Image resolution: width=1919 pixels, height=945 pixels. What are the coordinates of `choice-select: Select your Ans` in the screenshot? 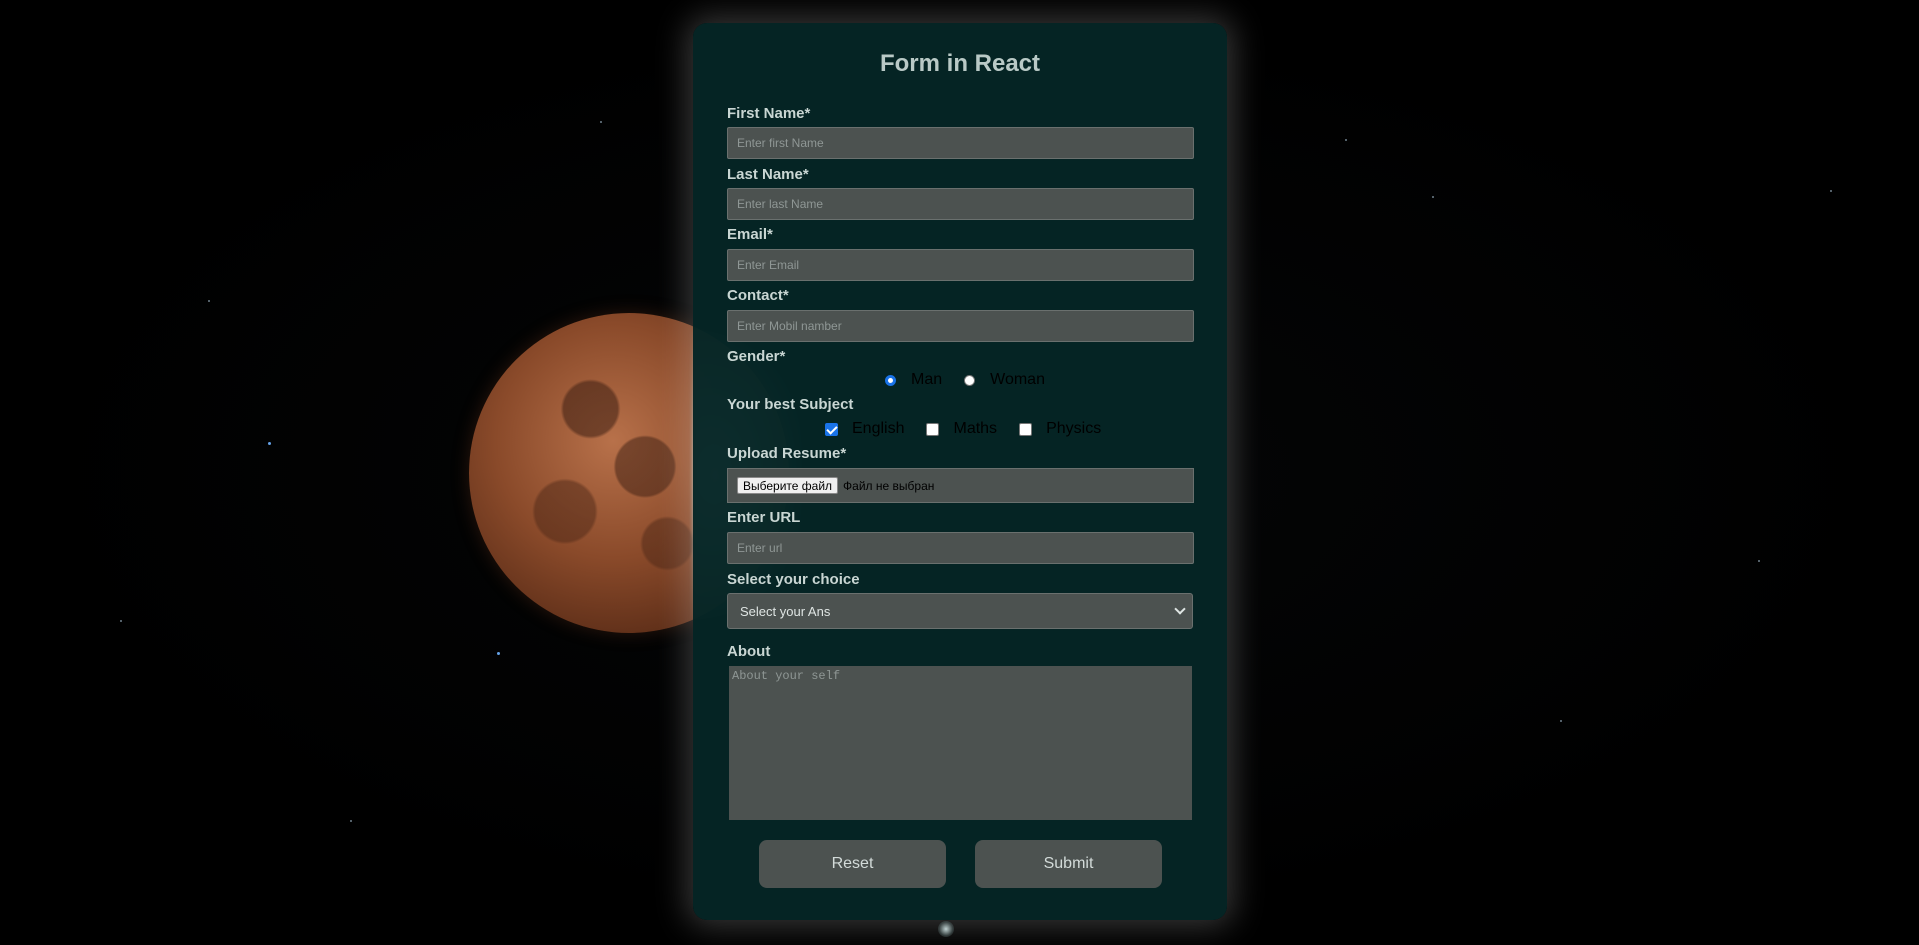 It's located at (960, 611).